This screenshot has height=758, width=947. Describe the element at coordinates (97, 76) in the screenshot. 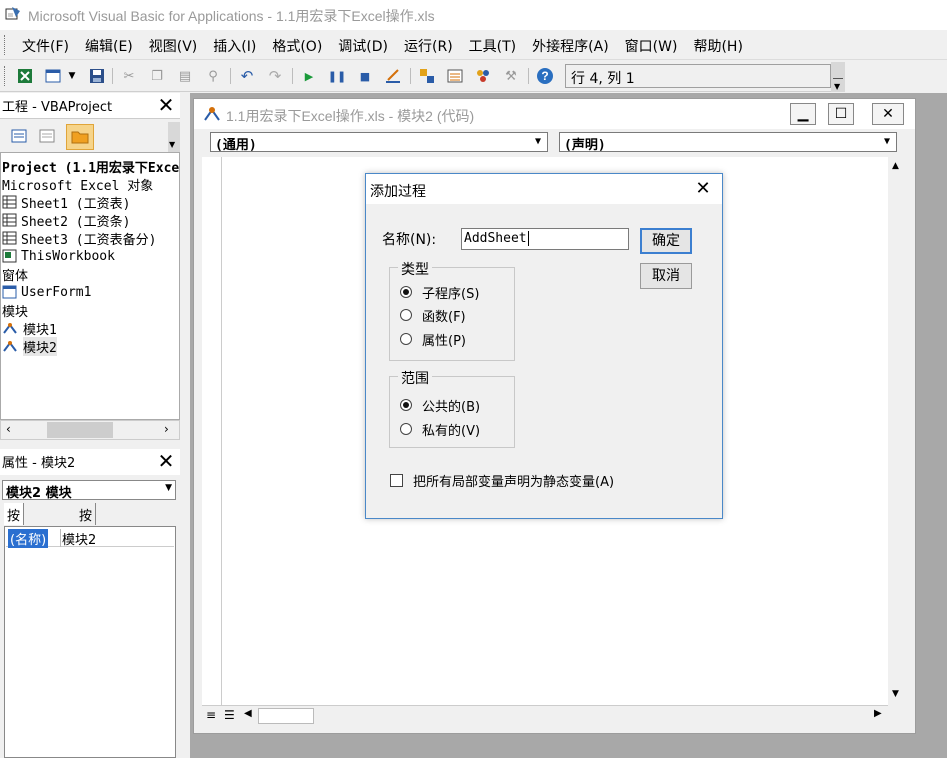

I see `save-icon` at that location.